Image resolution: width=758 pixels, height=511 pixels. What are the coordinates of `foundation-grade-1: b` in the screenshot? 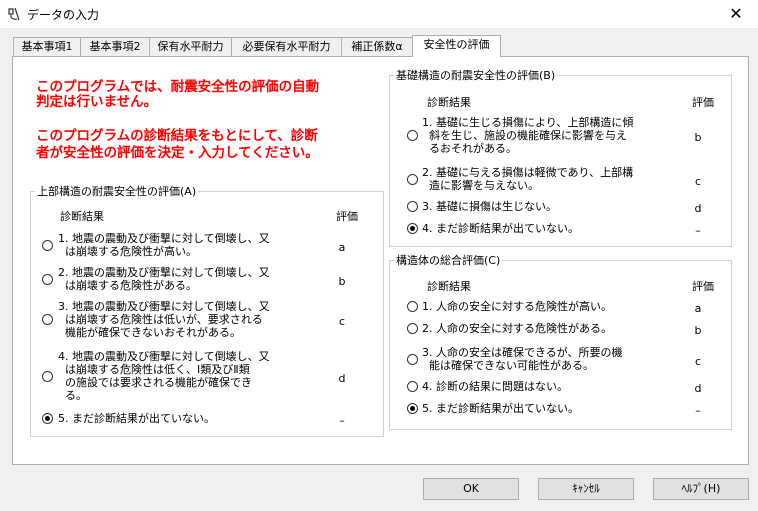 It's located at (698, 137).